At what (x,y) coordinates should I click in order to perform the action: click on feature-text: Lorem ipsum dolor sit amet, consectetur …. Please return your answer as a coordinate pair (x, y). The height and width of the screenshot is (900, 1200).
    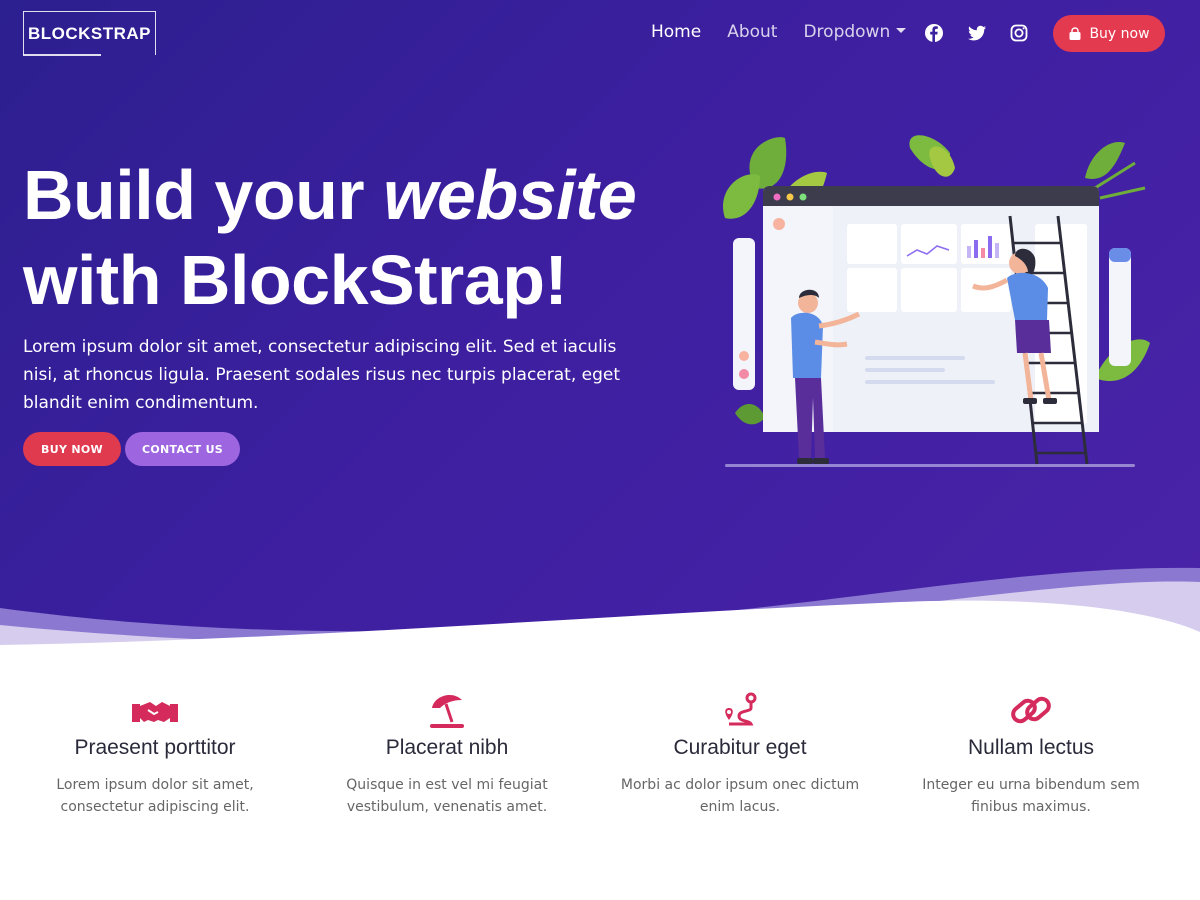
    Looking at the image, I should click on (155, 796).